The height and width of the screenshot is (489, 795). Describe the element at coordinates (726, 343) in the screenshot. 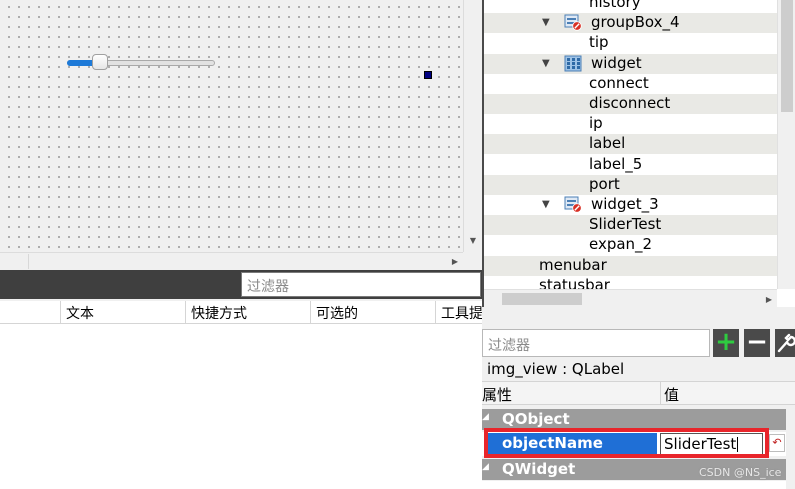

I see `plus-icon: +` at that location.